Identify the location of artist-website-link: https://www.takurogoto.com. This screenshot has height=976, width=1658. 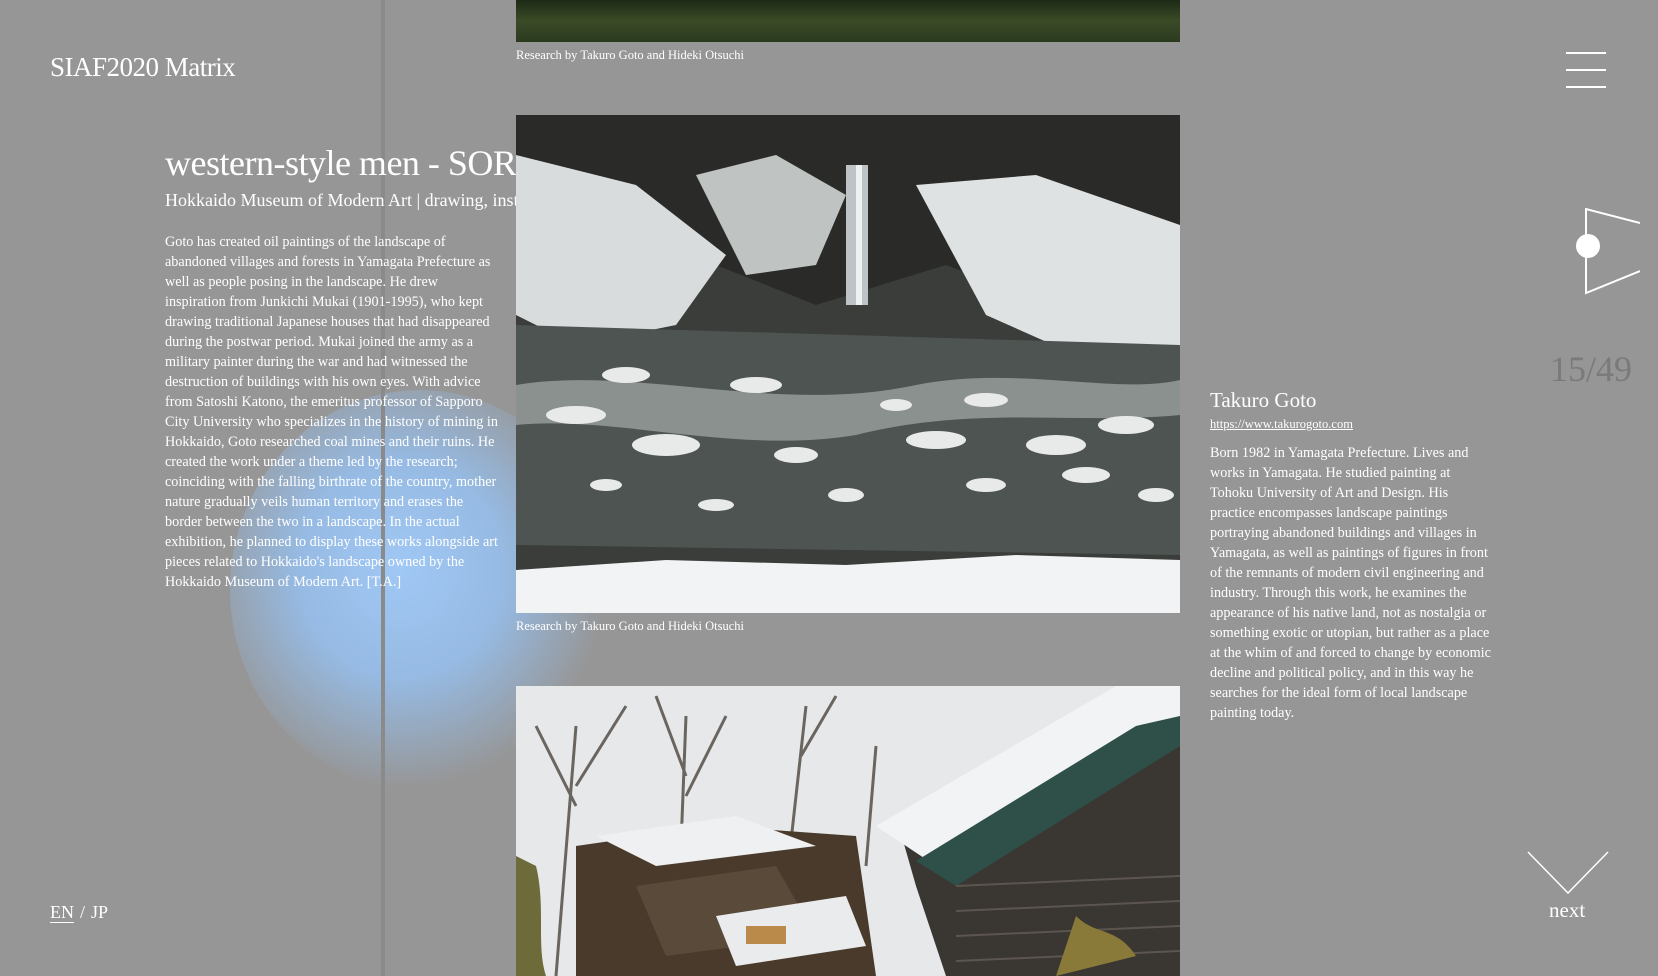
(1281, 424).